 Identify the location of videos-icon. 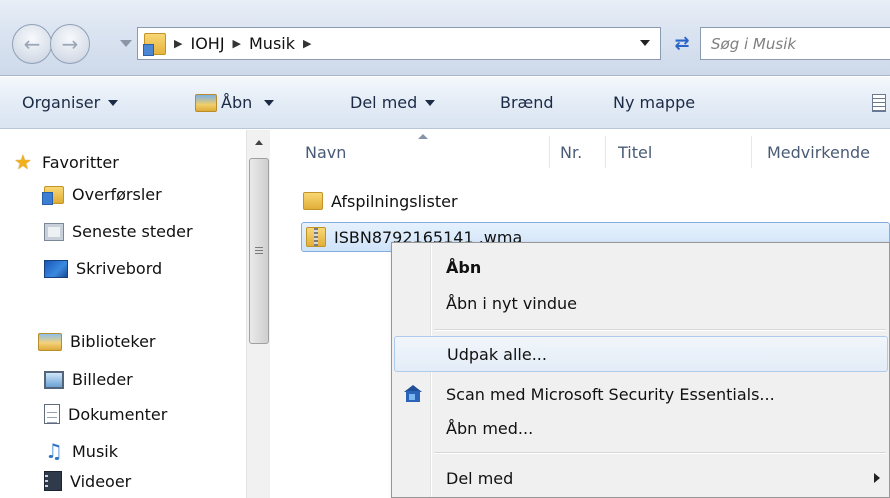
(53, 481).